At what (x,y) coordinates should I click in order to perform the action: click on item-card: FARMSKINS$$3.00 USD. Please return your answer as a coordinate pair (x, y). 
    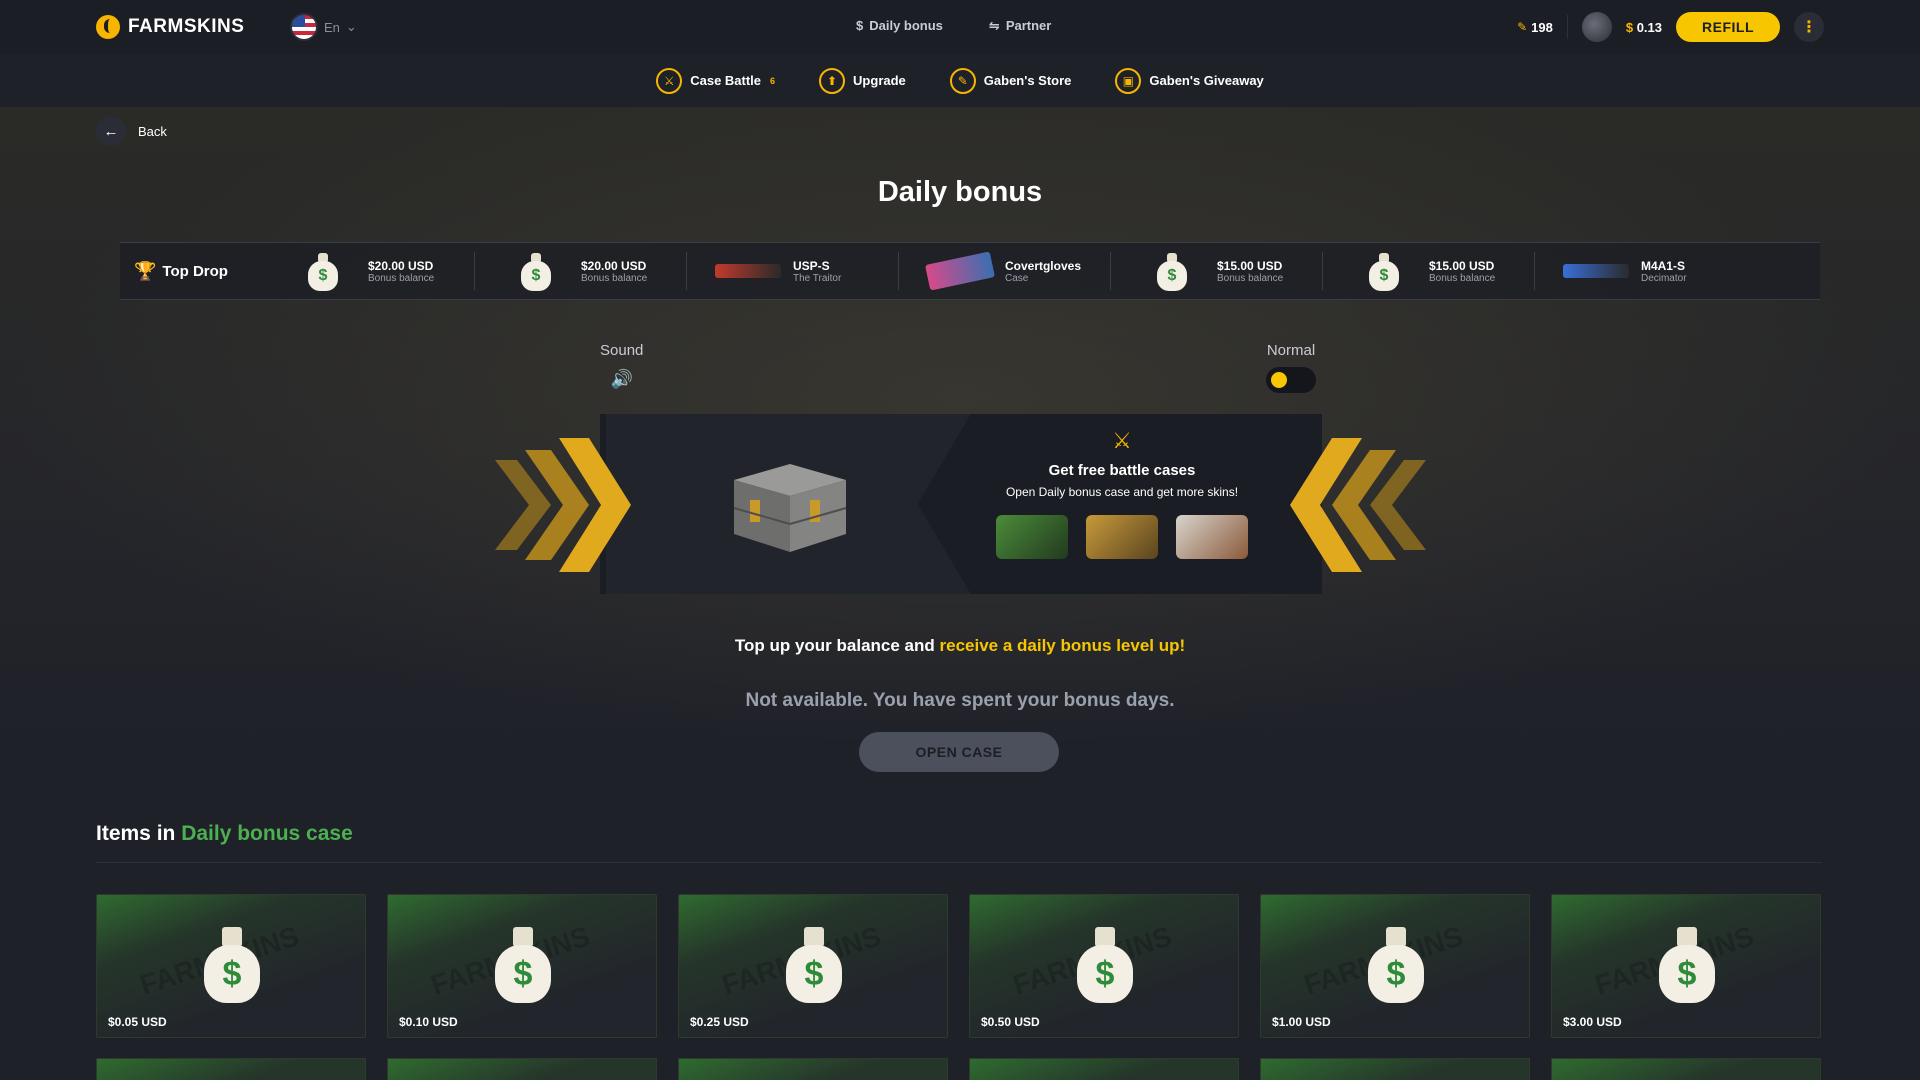
    Looking at the image, I should click on (1686, 966).